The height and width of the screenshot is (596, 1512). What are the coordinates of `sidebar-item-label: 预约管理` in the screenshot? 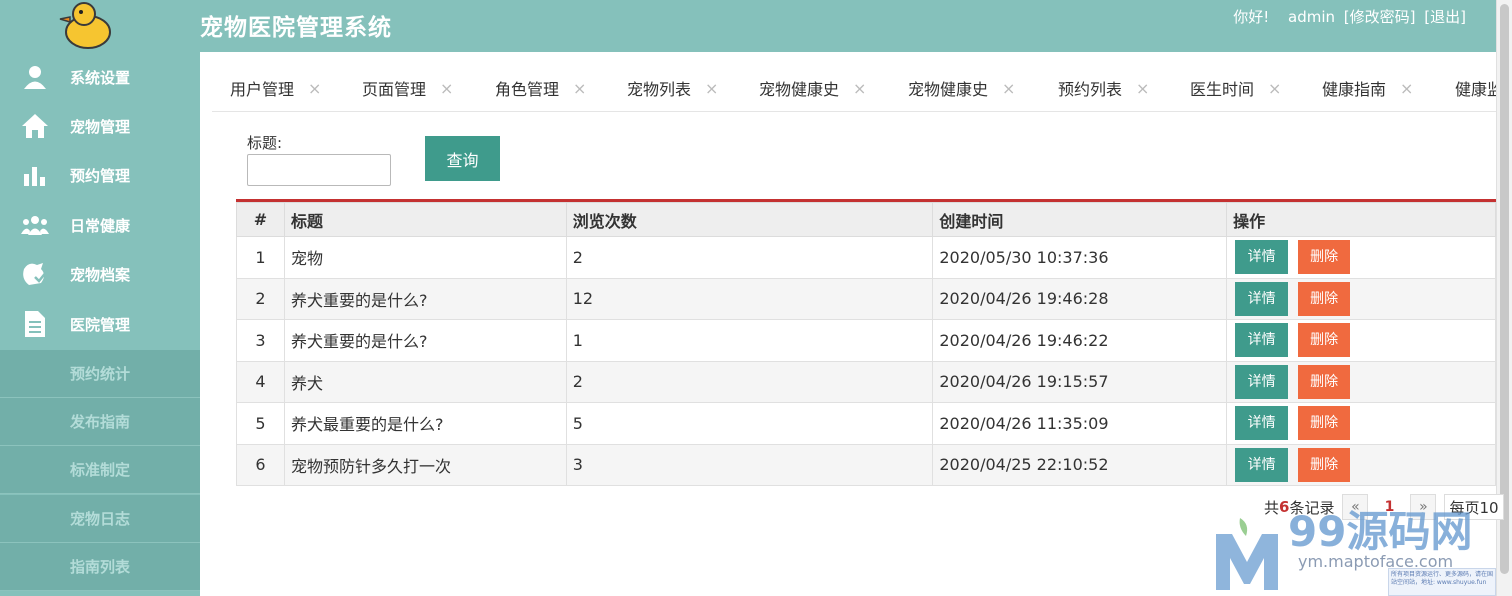 It's located at (100, 175).